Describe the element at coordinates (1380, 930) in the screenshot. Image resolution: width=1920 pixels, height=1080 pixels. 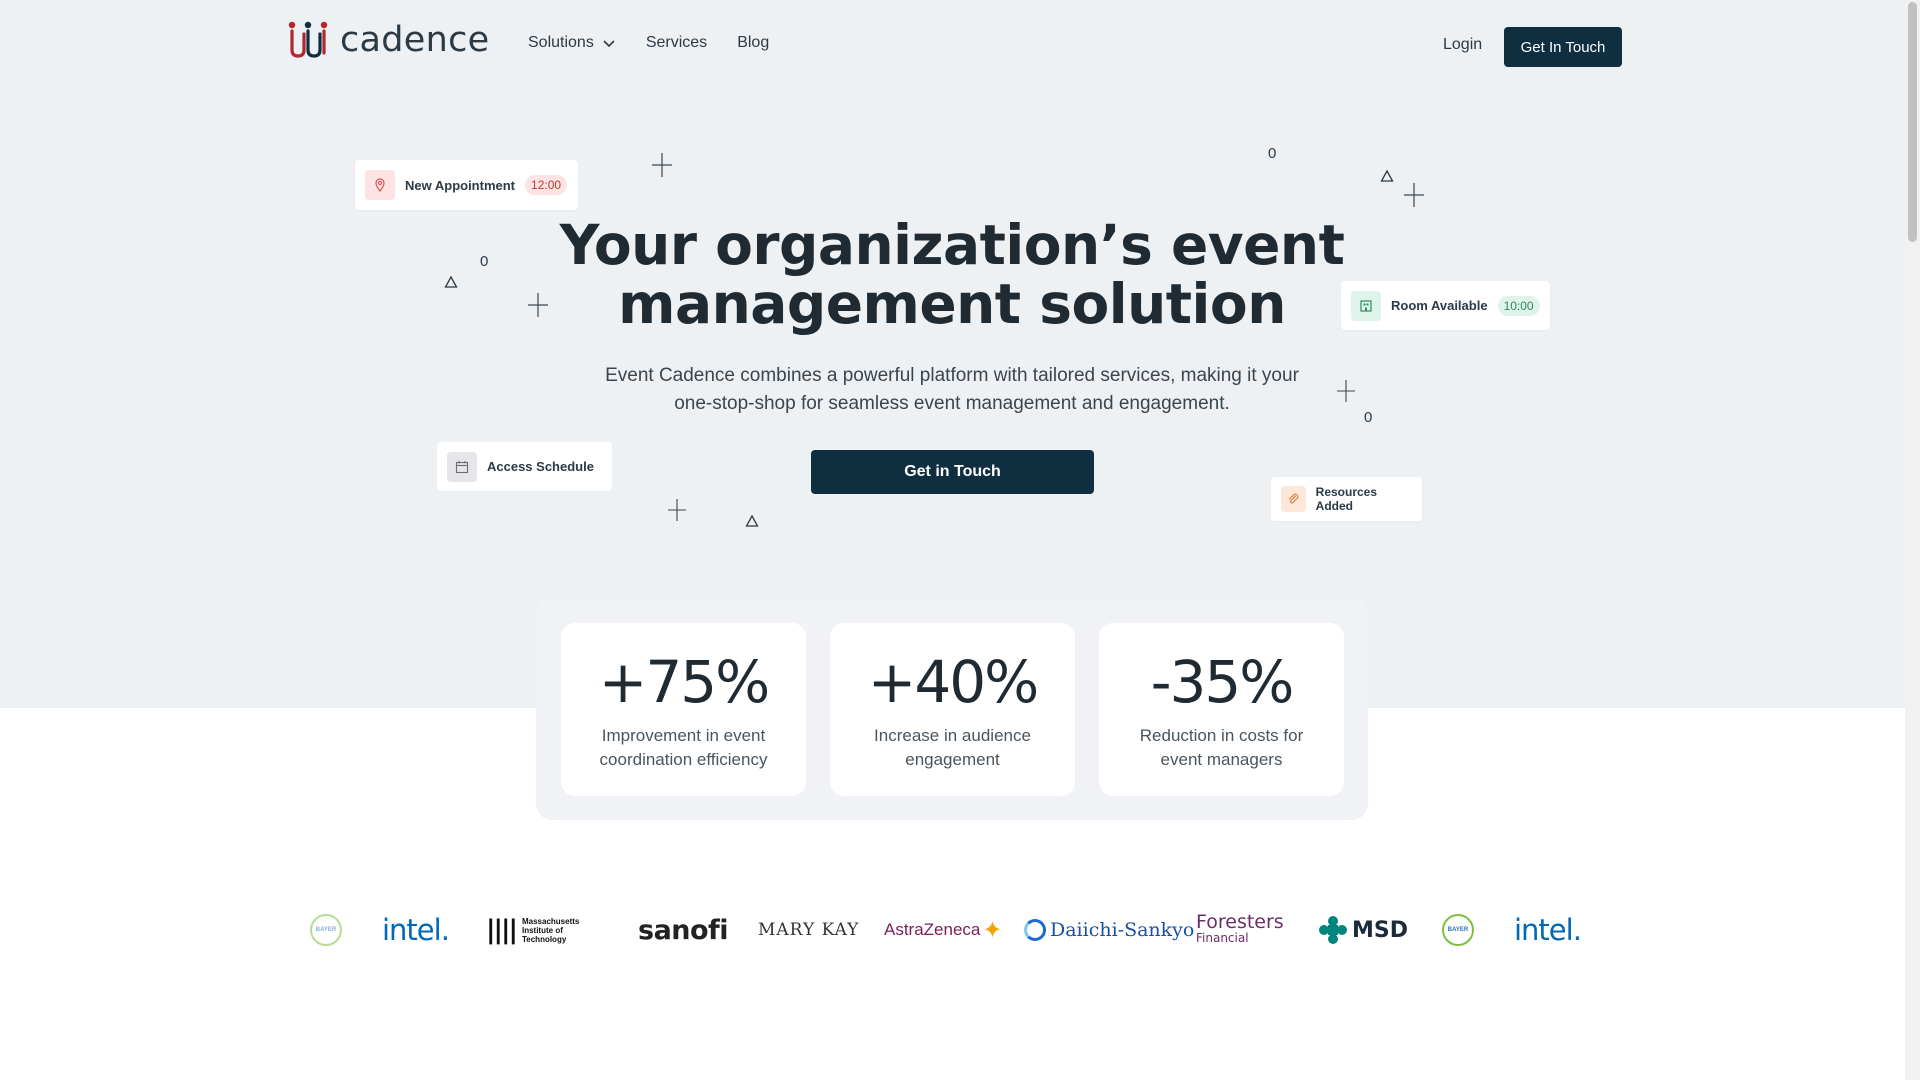
I see `msd-text: MSD` at that location.